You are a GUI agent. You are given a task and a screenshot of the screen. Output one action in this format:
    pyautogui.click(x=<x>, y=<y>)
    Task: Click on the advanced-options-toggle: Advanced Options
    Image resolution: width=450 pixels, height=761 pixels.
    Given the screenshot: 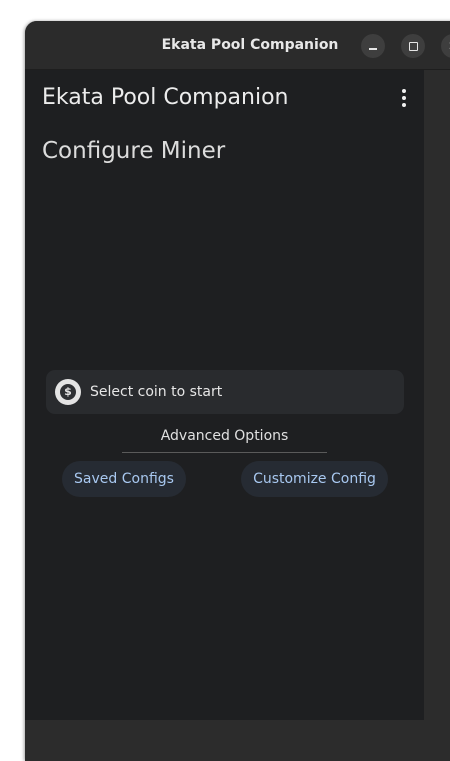 What is the action you would take?
    pyautogui.click(x=224, y=439)
    